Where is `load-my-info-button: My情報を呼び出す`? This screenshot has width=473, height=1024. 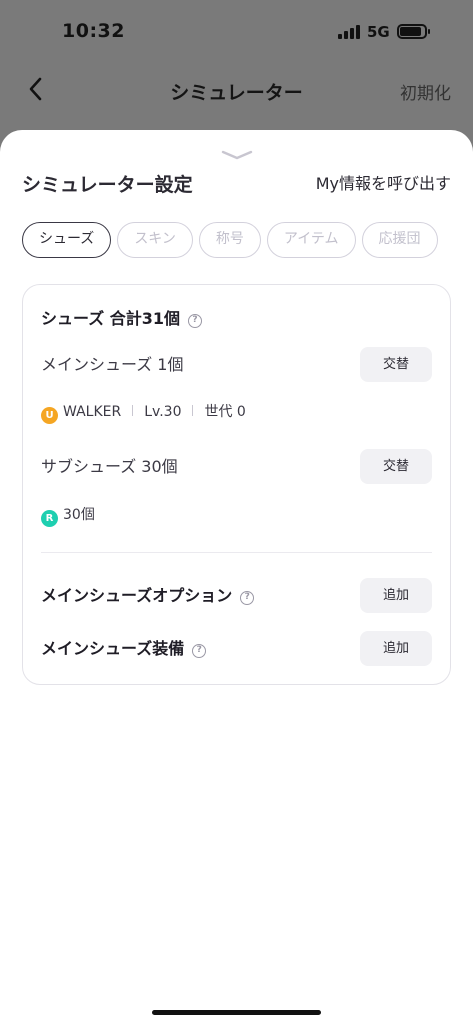 load-my-info-button: My情報を呼び出す is located at coordinates (383, 182).